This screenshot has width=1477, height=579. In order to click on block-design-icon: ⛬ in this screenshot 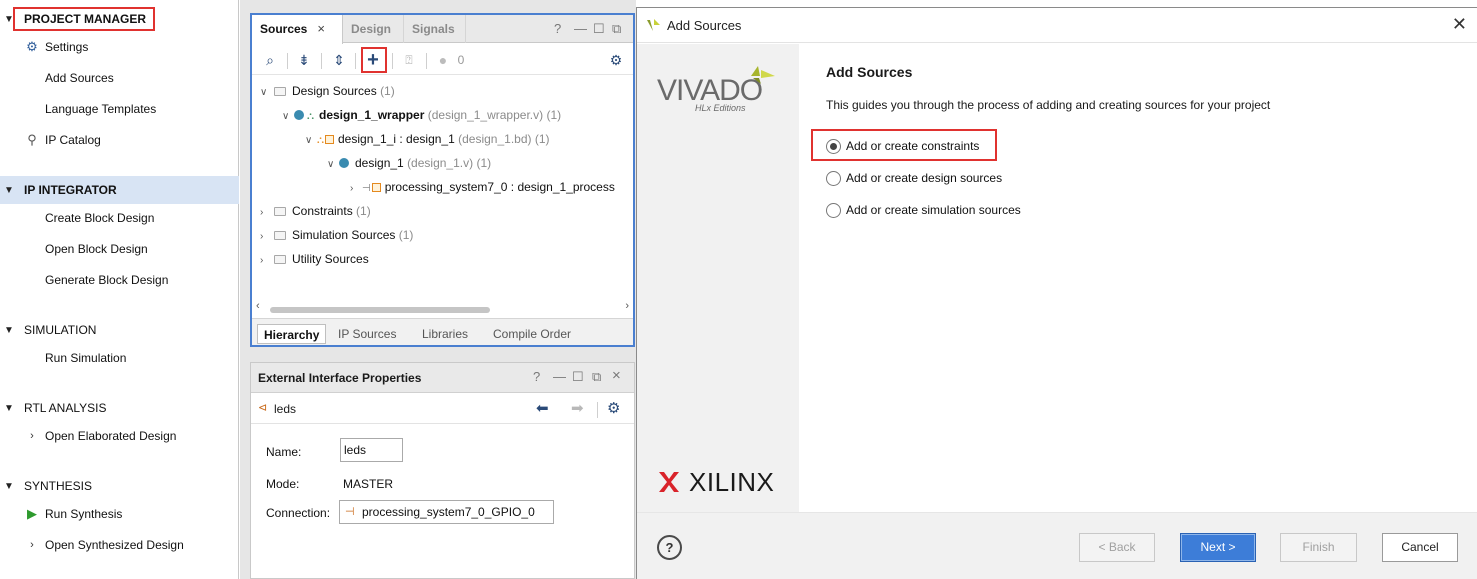, I will do `click(320, 140)`.